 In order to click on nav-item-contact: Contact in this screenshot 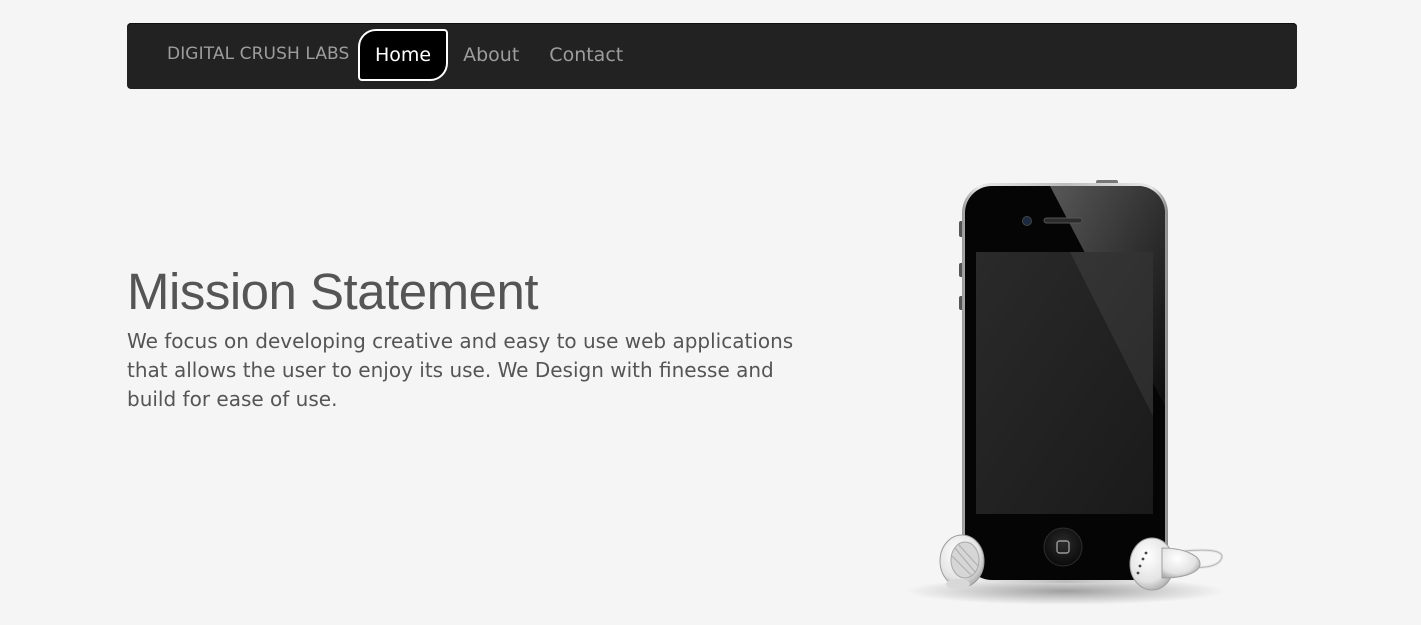, I will do `click(586, 55)`.